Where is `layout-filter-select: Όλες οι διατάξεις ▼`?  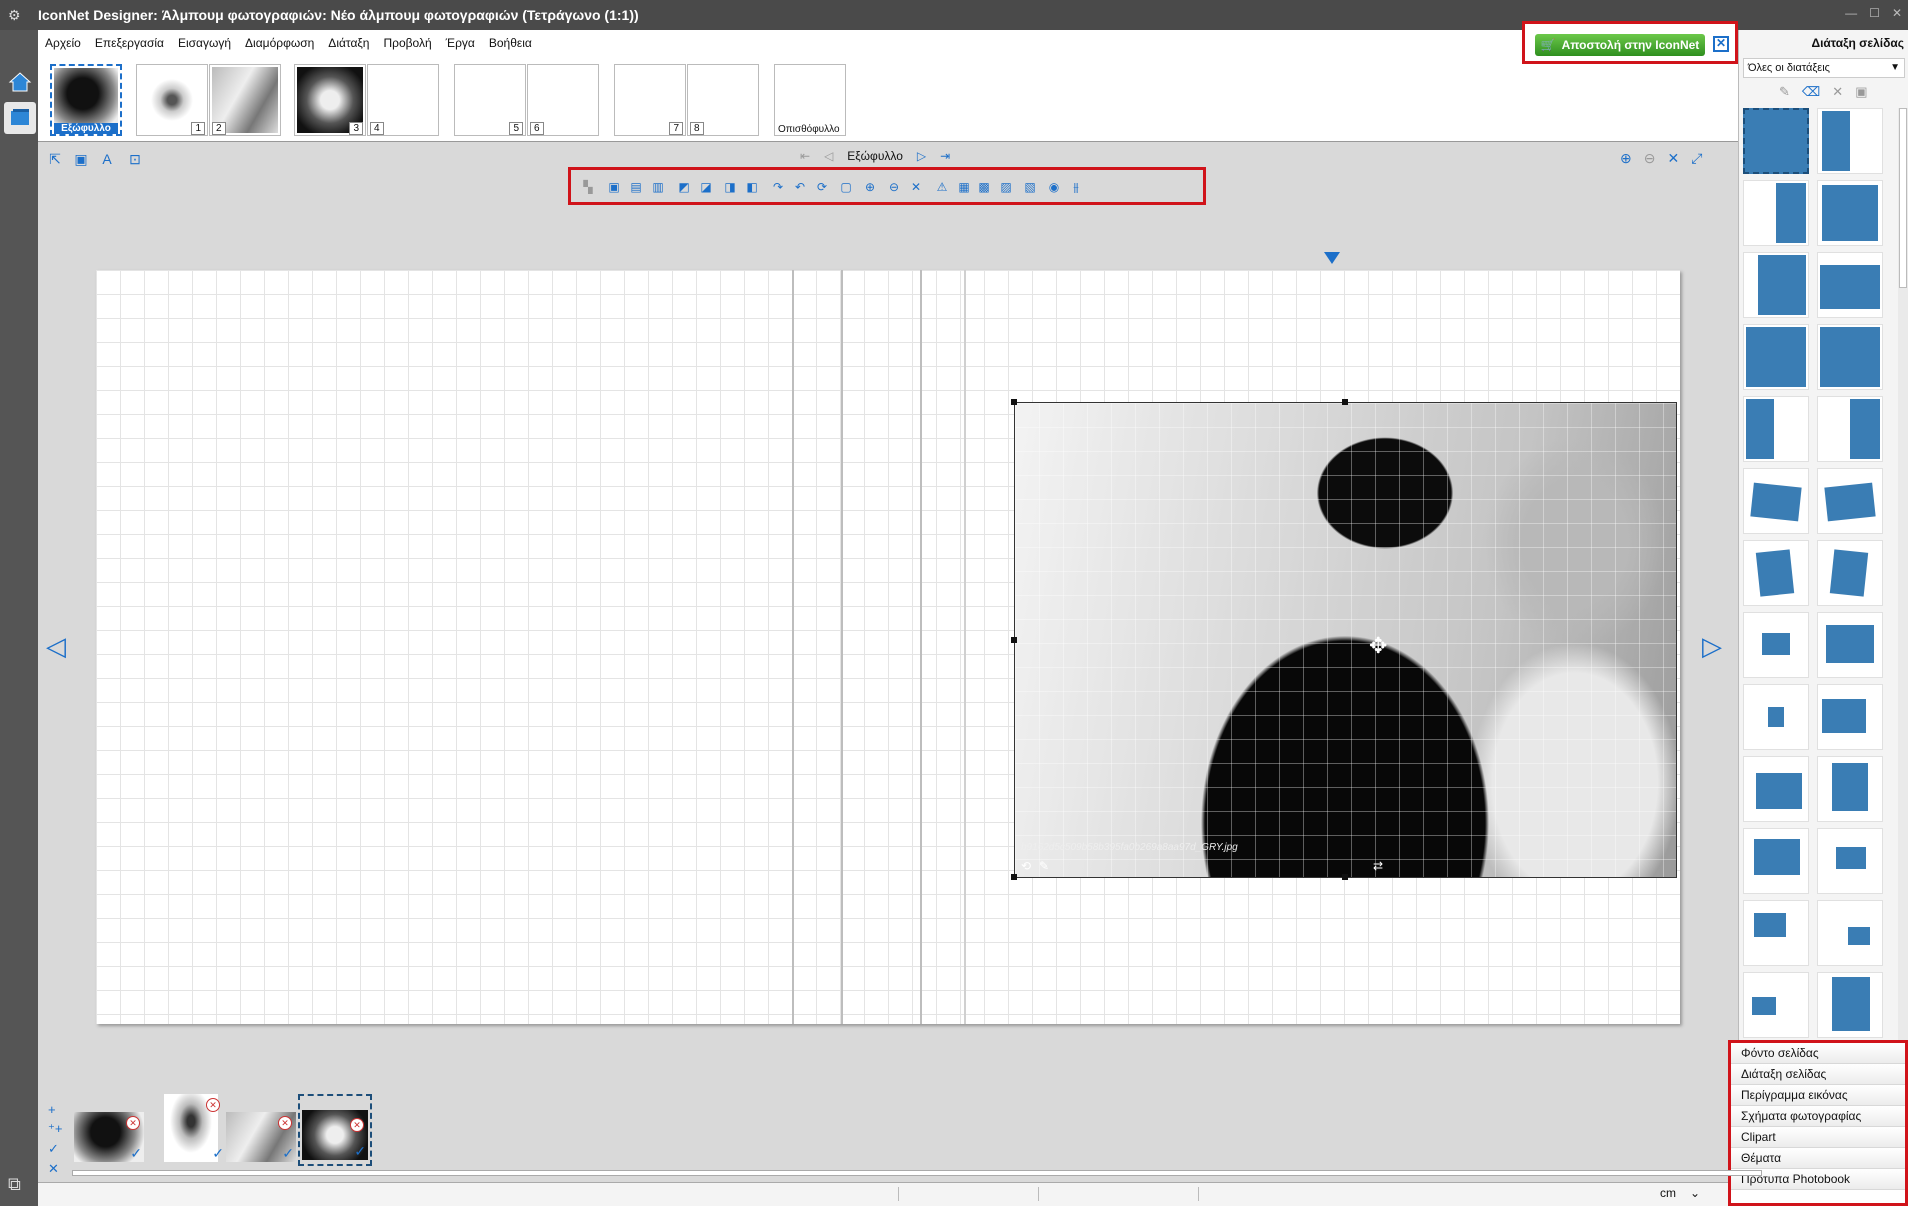 layout-filter-select: Όλες οι διατάξεις ▼ is located at coordinates (1824, 68).